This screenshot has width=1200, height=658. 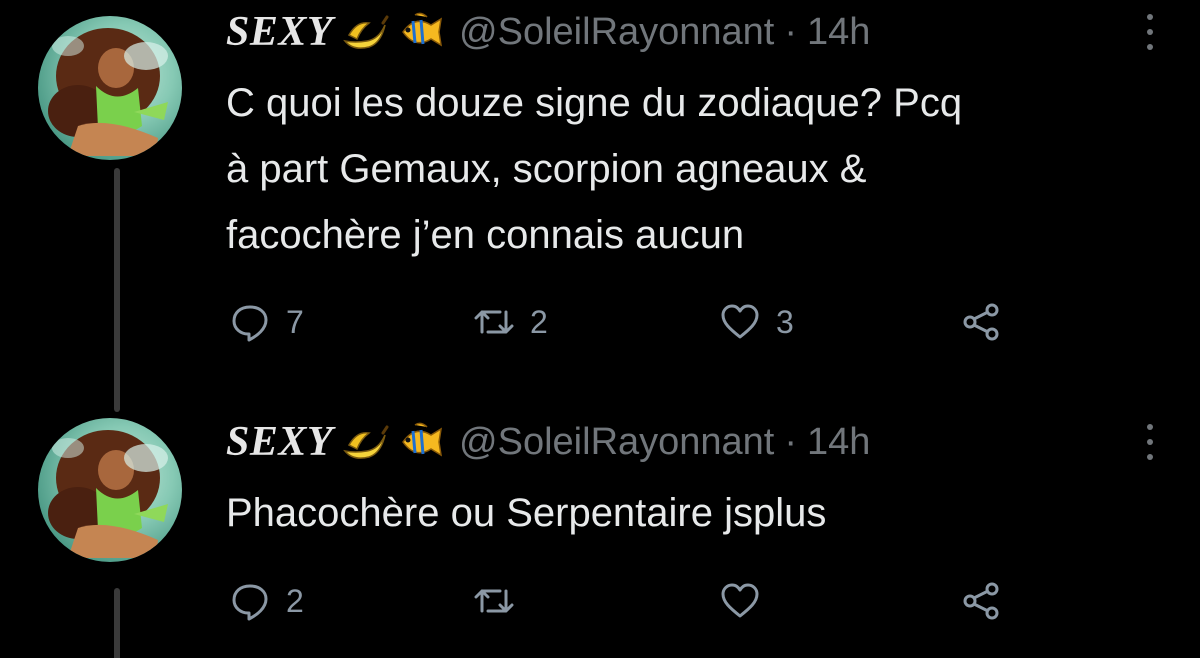 I want to click on retweet-button: 2, so click(x=511, y=322).